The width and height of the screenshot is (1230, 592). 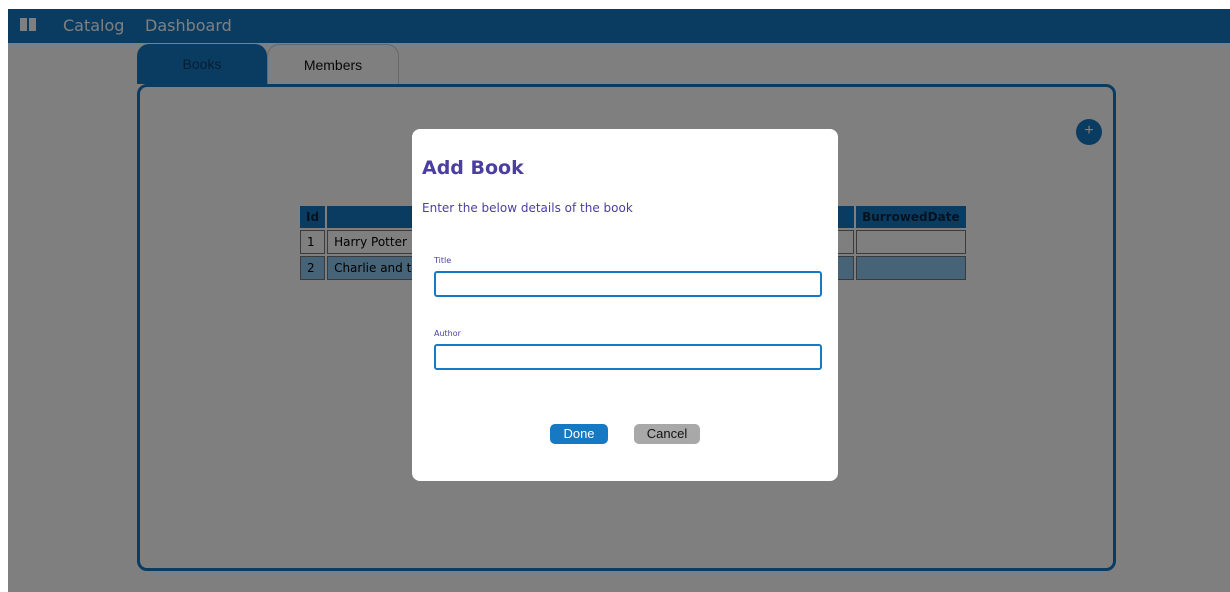 I want to click on title-input, so click(x=628, y=284).